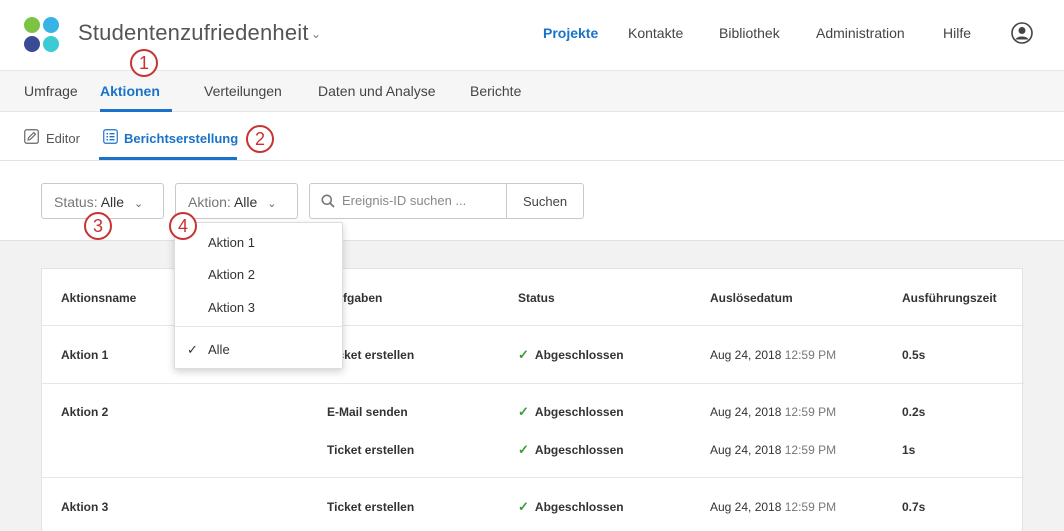 The width and height of the screenshot is (1064, 531). Describe the element at coordinates (570, 33) in the screenshot. I see `nav-projekte: Projekte` at that location.